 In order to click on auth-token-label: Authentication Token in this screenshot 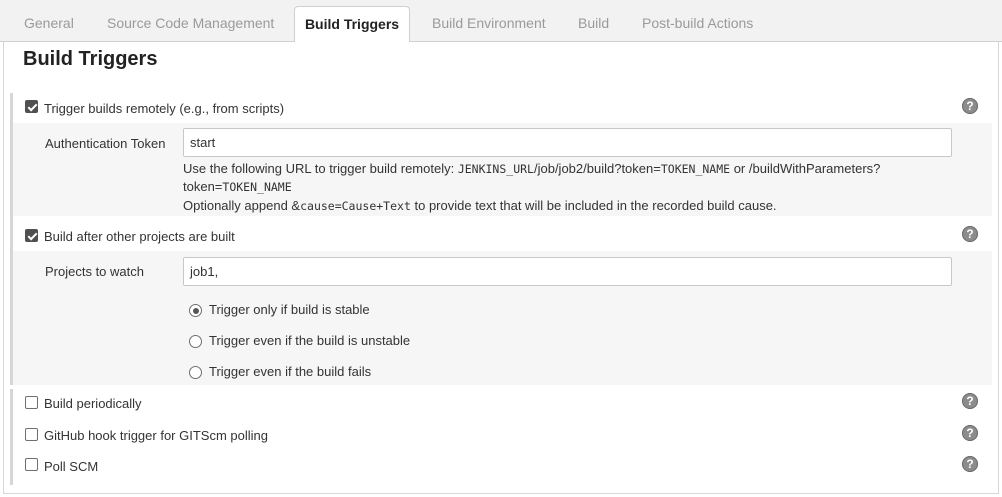, I will do `click(105, 143)`.